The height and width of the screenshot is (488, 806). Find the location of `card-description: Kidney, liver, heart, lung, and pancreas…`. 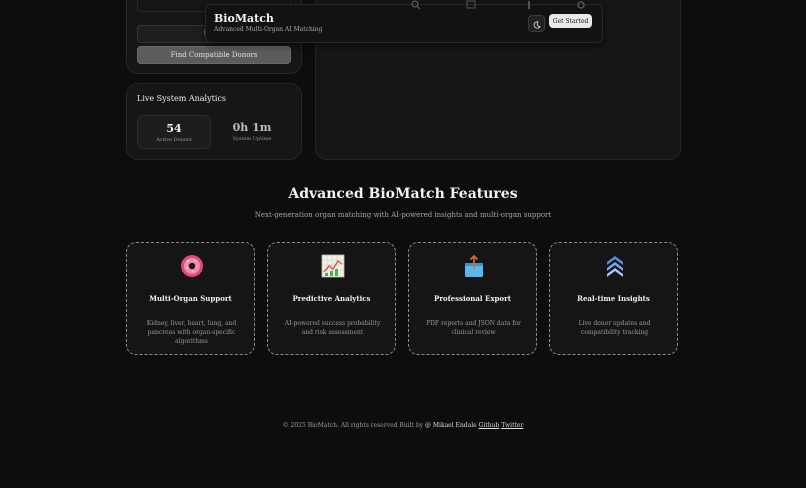

card-description: Kidney, liver, heart, lung, and pancreas… is located at coordinates (191, 332).